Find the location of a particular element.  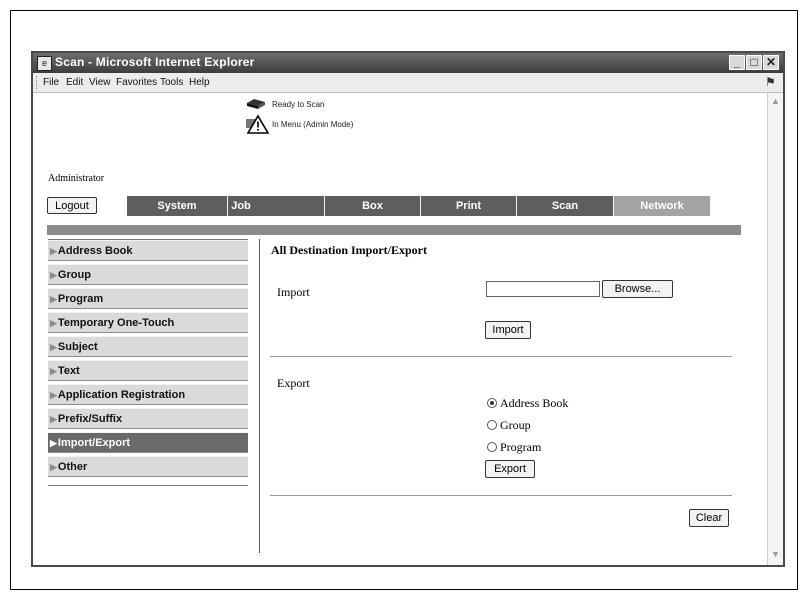

sidebar-item-label: Prefix/Suffix is located at coordinates (90, 419).